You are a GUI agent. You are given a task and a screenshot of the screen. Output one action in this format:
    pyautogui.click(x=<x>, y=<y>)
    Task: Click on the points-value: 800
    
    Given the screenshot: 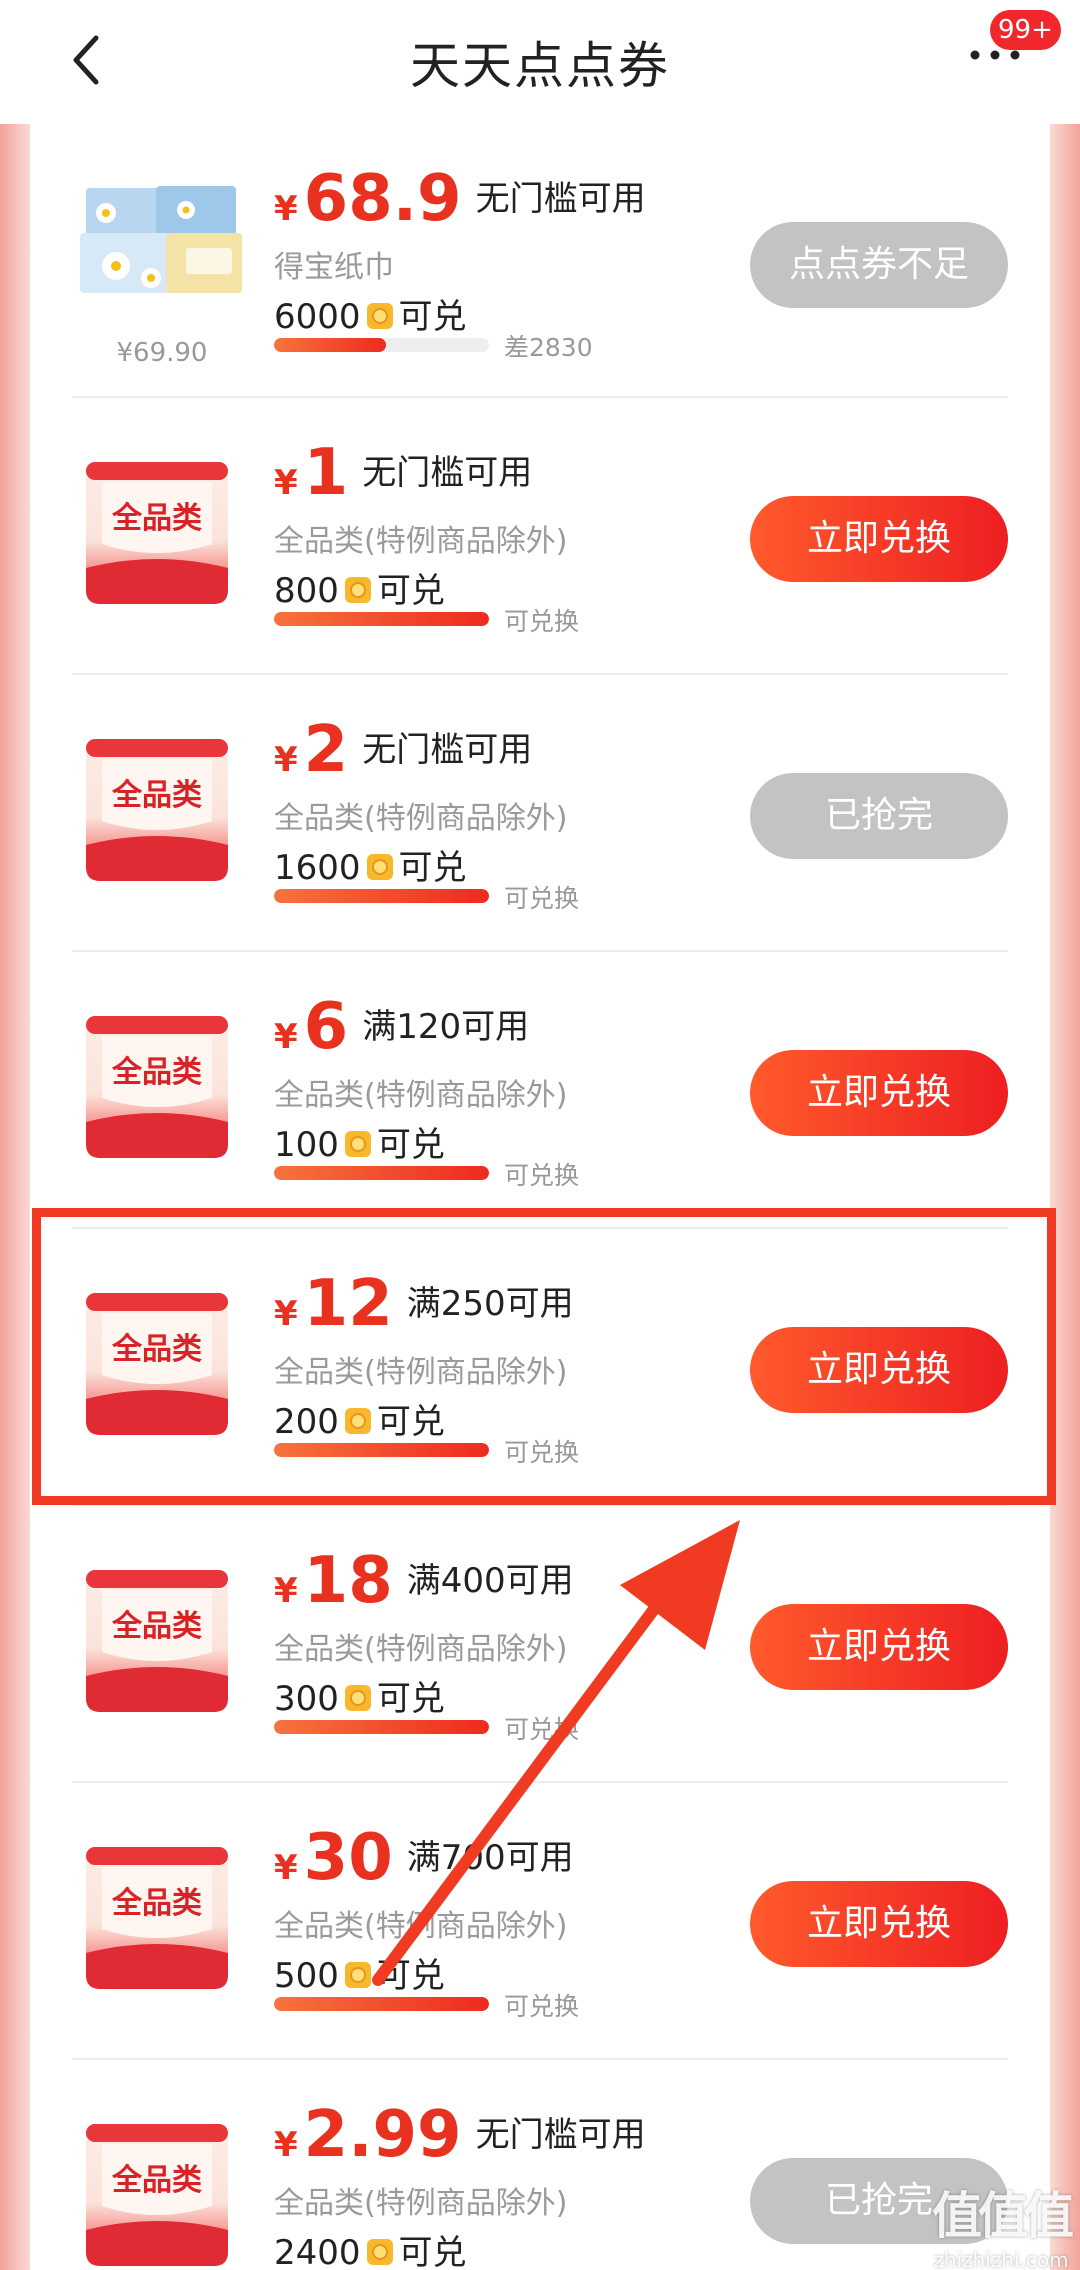 What is the action you would take?
    pyautogui.click(x=306, y=591)
    